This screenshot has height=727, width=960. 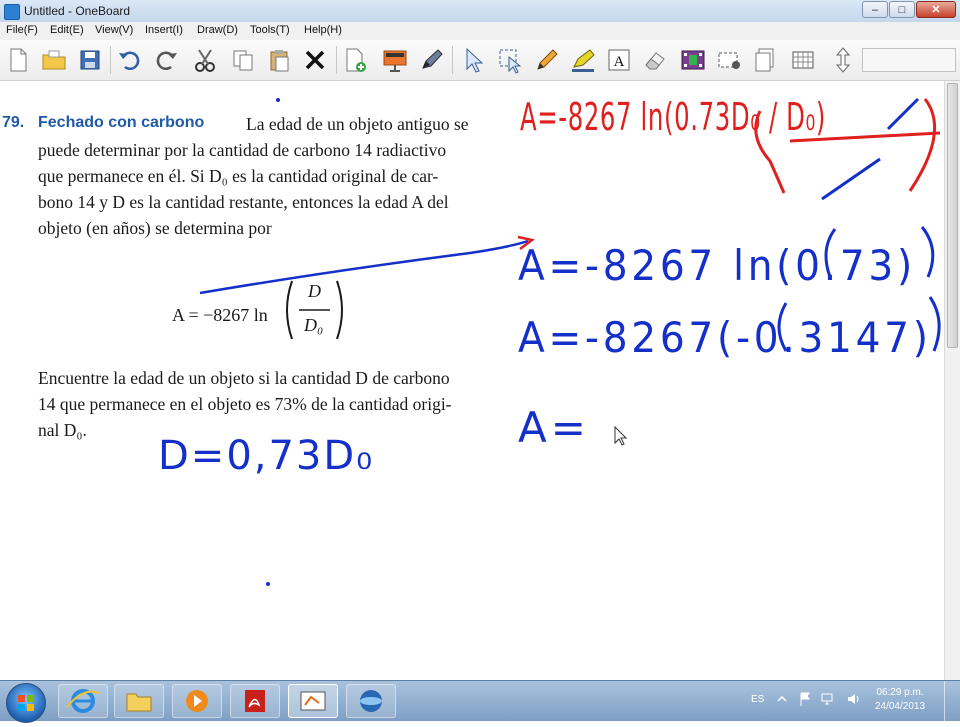 What do you see at coordinates (803, 60) in the screenshot?
I see `grid-icon` at bounding box center [803, 60].